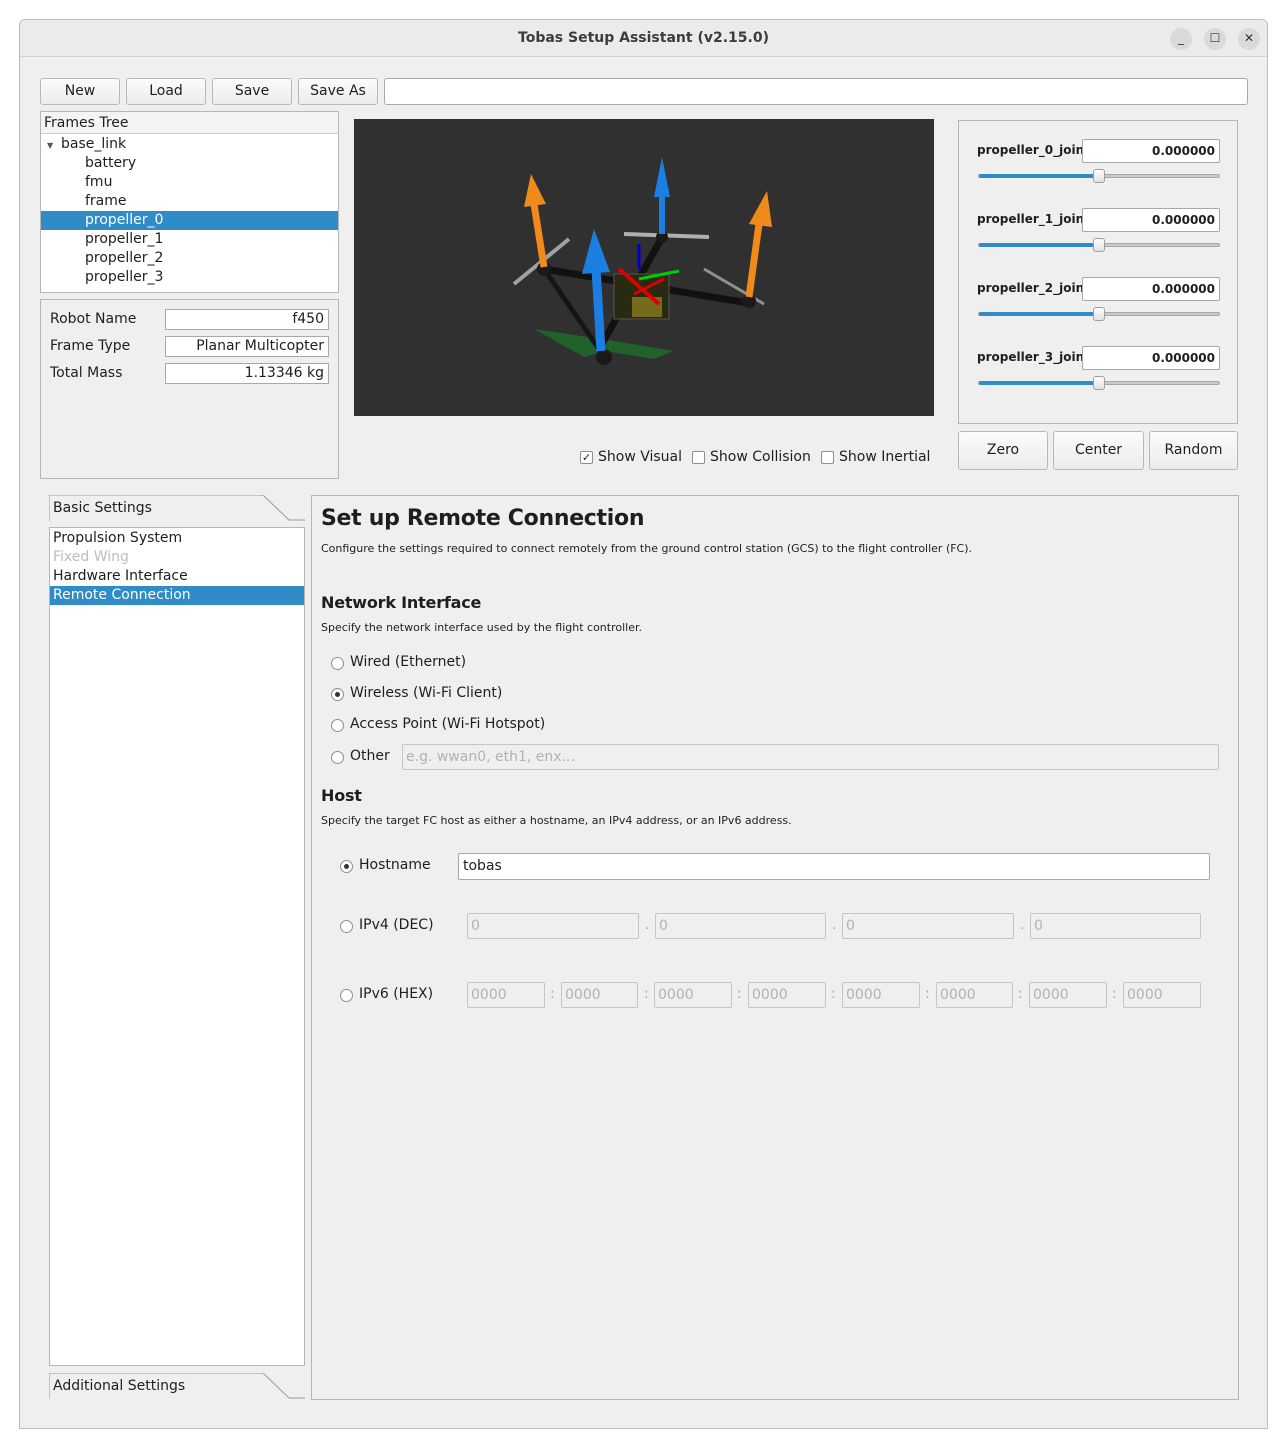  What do you see at coordinates (1115, 926) in the screenshot?
I see `ipv4-octet-4: 0` at bounding box center [1115, 926].